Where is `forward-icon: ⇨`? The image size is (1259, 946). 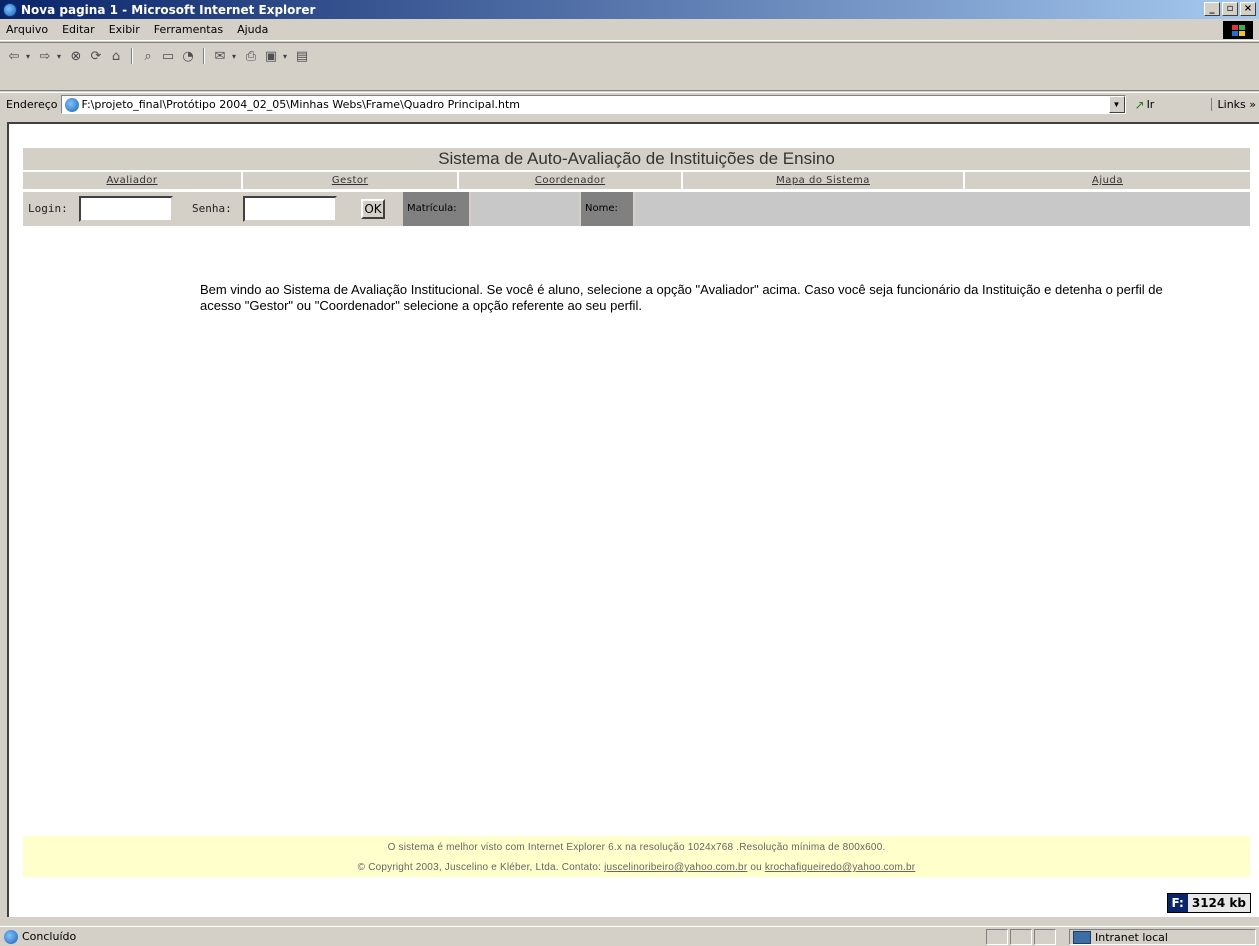 forward-icon: ⇨ is located at coordinates (45, 56).